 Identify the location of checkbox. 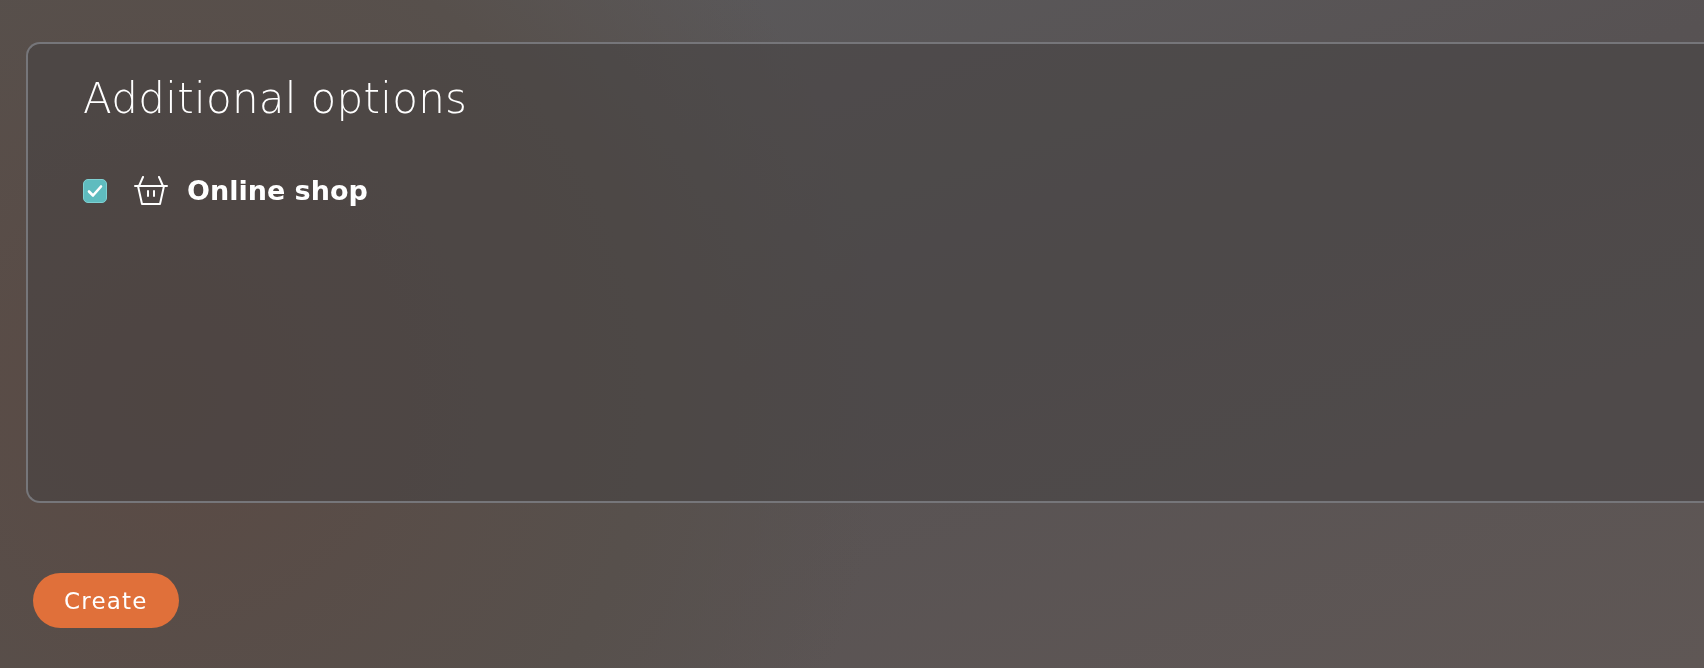
(95, 190).